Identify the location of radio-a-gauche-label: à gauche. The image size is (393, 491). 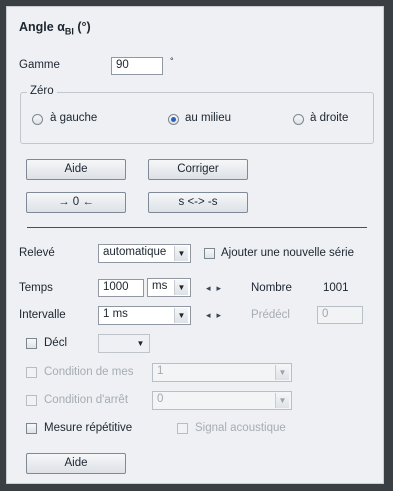
(73, 118).